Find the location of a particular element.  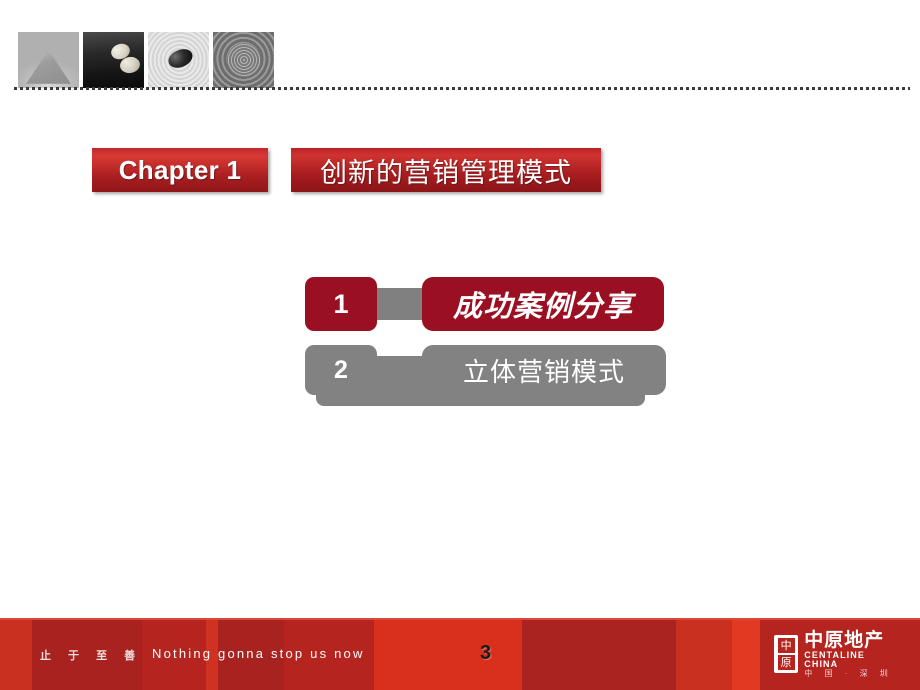

page-number: 3 is located at coordinates (486, 653).